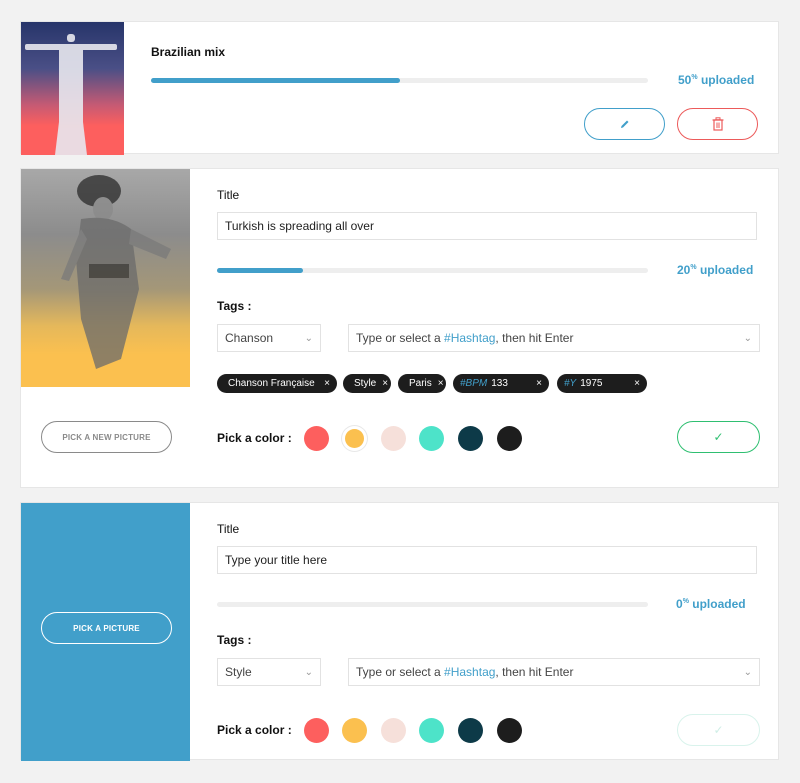 The image size is (800, 783). I want to click on category-value: Style, so click(238, 672).